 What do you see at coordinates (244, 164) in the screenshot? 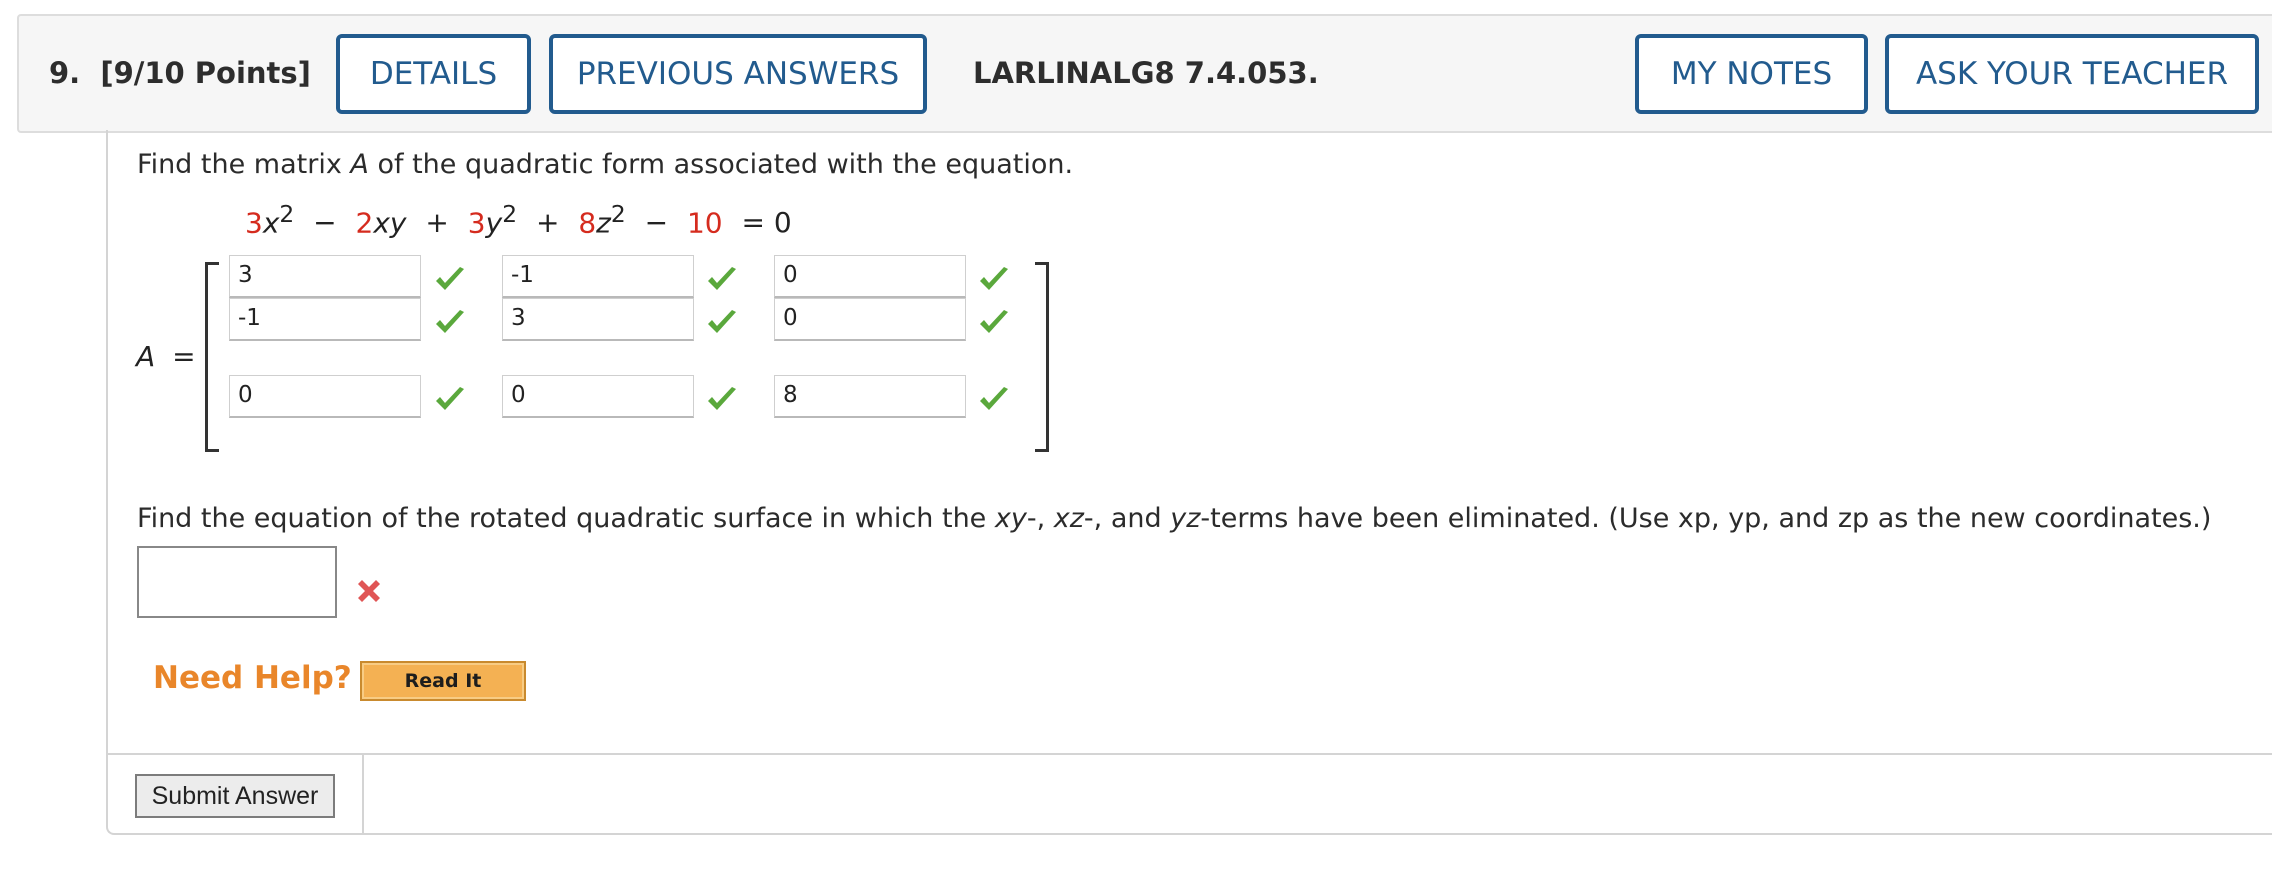
I see `part1-prompt-text: Find the matrix` at bounding box center [244, 164].